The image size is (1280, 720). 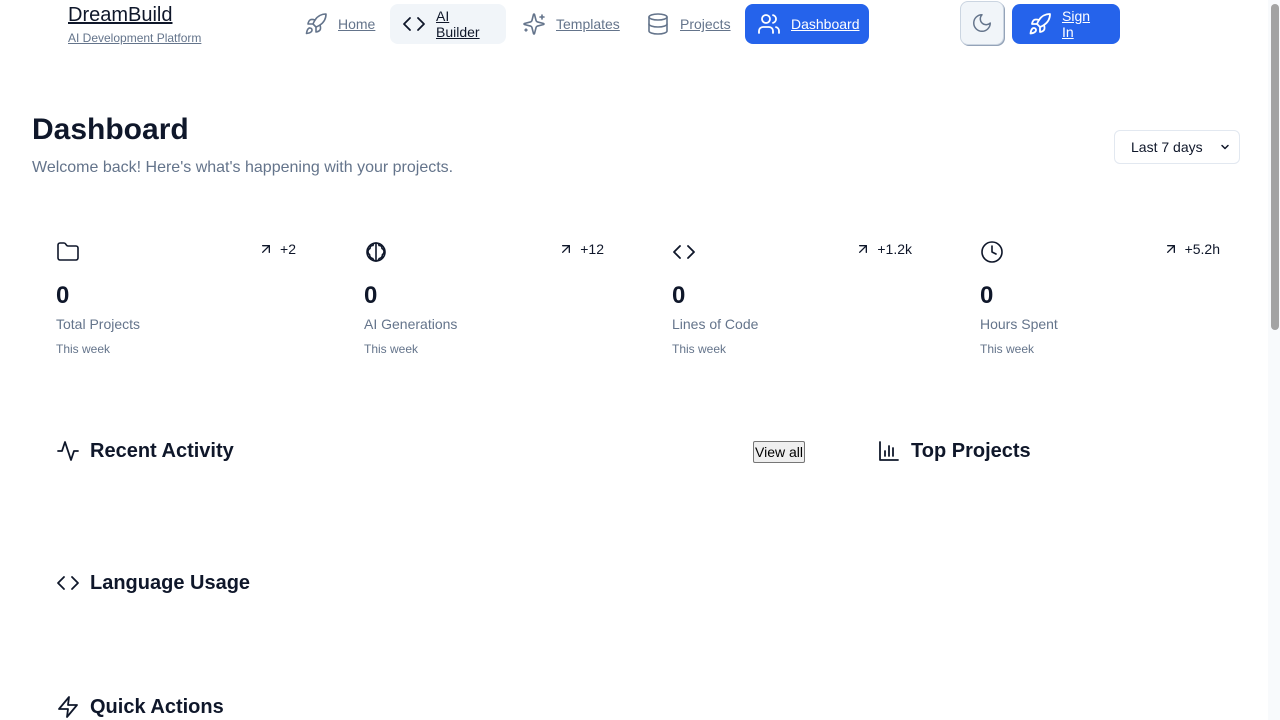 I want to click on theme-toggle-button, so click(x=982, y=23).